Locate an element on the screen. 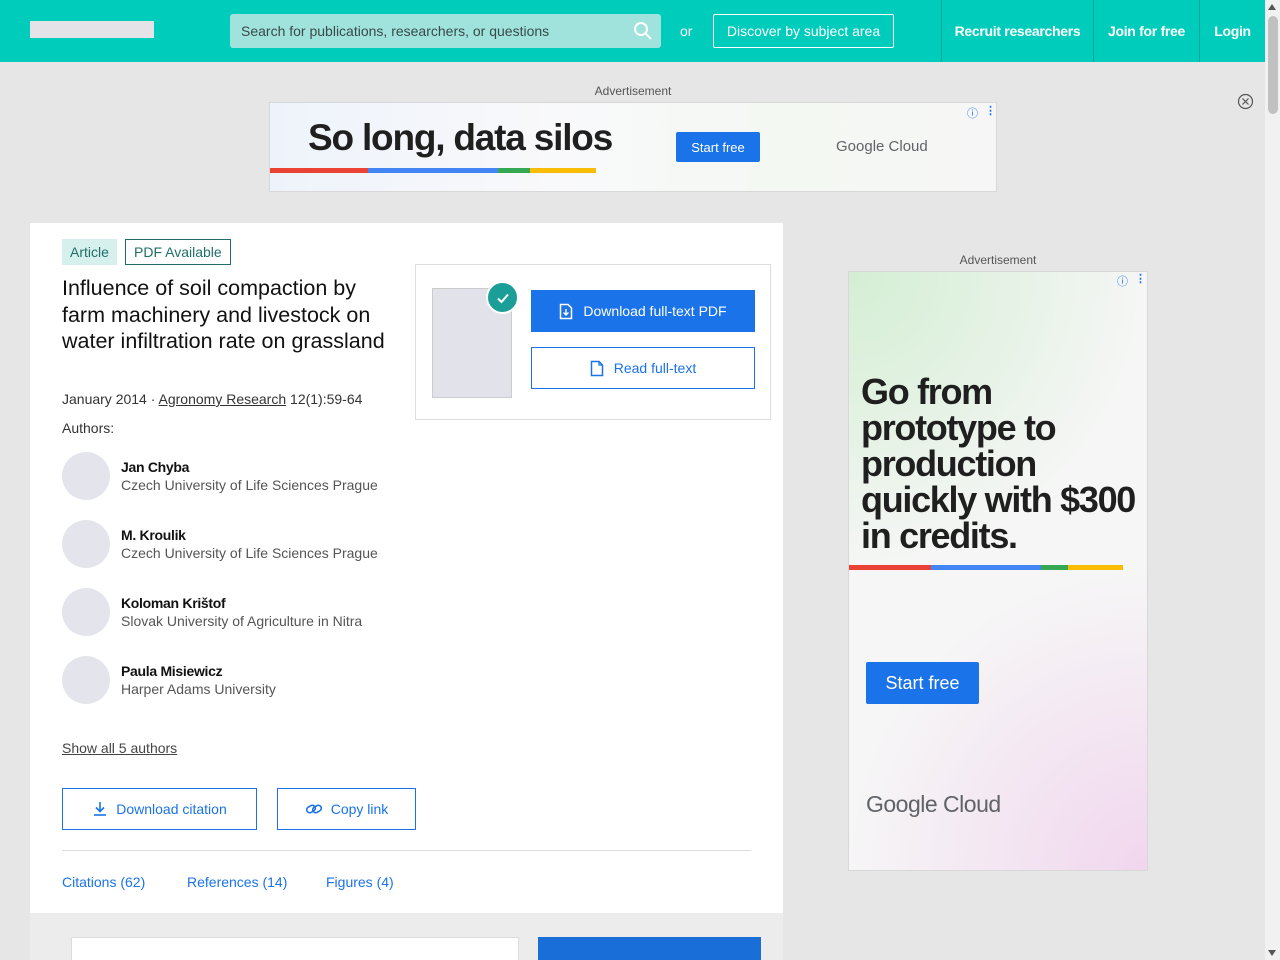 The height and width of the screenshot is (960, 1280). page-scrollbar is located at coordinates (1272, 480).